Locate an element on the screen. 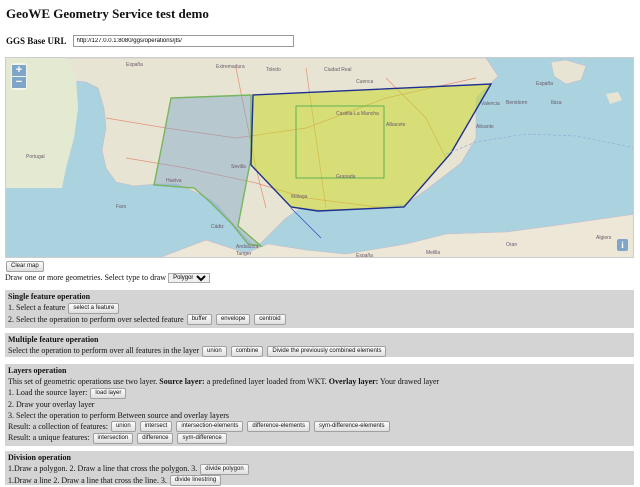 This screenshot has height=487, width=640. map-label: Cádiz is located at coordinates (217, 227).